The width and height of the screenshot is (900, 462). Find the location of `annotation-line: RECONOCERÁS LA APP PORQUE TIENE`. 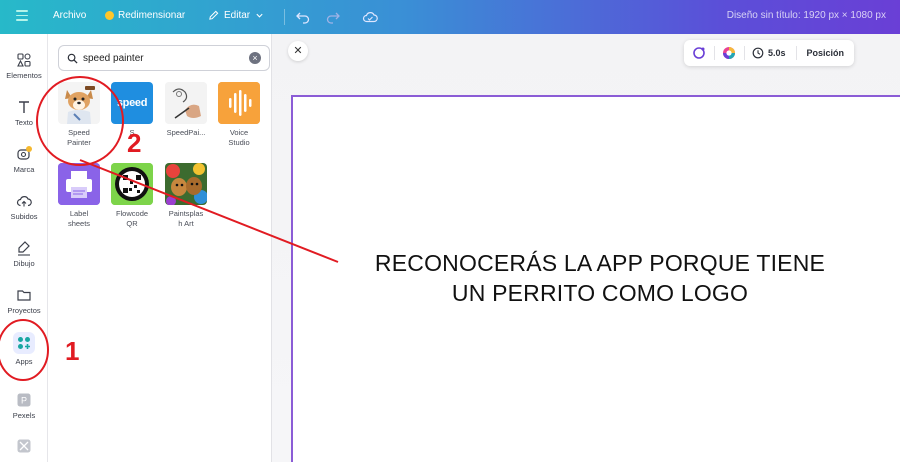

annotation-line: RECONOCERÁS LA APP PORQUE TIENE is located at coordinates (600, 263).